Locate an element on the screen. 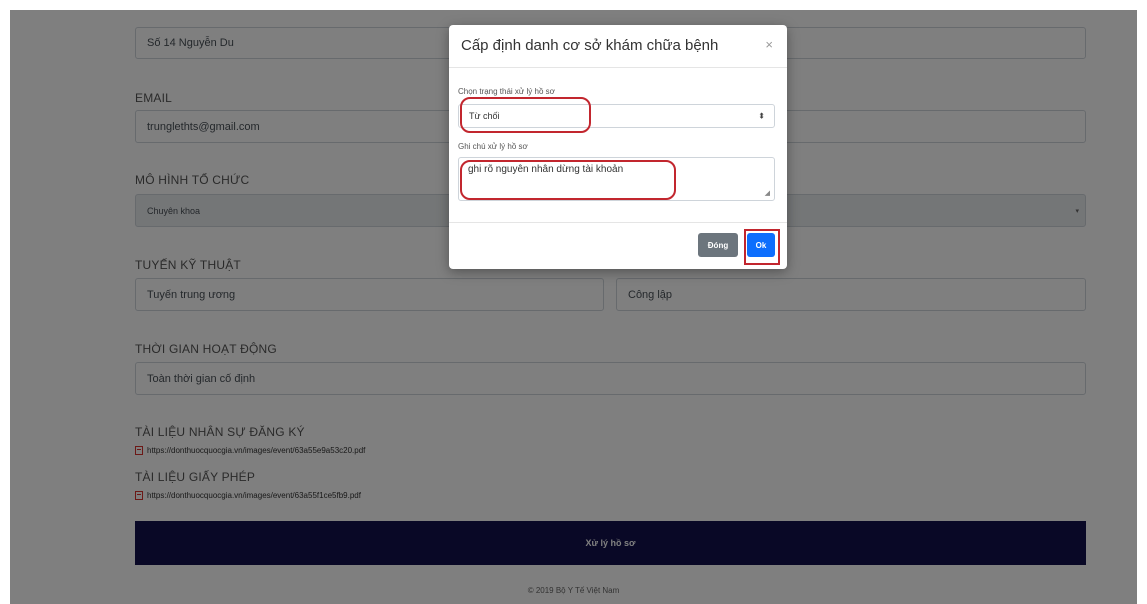 This screenshot has width=1147, height=604. resize-grip-icon: ◢ is located at coordinates (767, 193).